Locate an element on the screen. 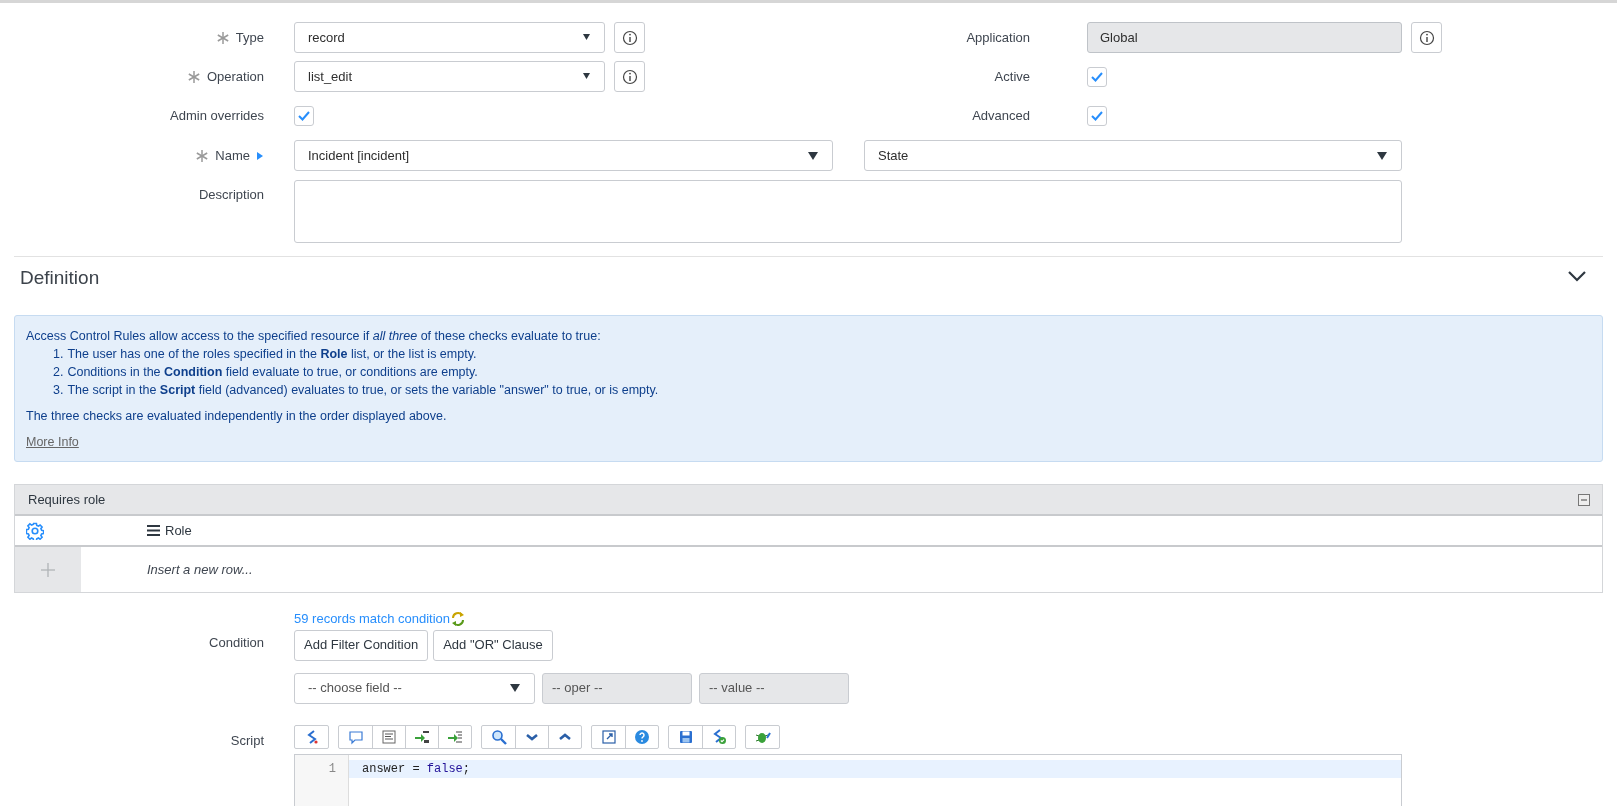 The image size is (1617, 806). panel-title: Requires role is located at coordinates (67, 499).